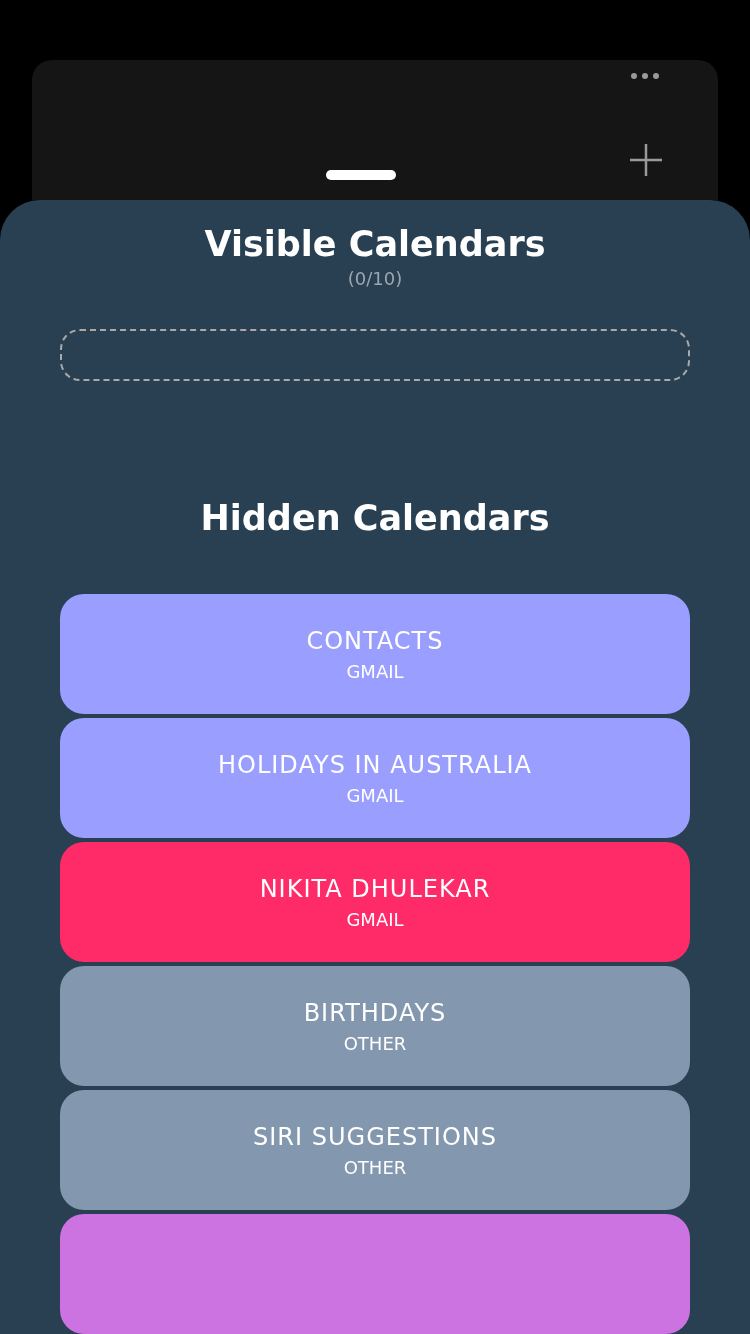 Image resolution: width=750 pixels, height=1334 pixels. Describe the element at coordinates (375, 355) in the screenshot. I see `drop-zone` at that location.